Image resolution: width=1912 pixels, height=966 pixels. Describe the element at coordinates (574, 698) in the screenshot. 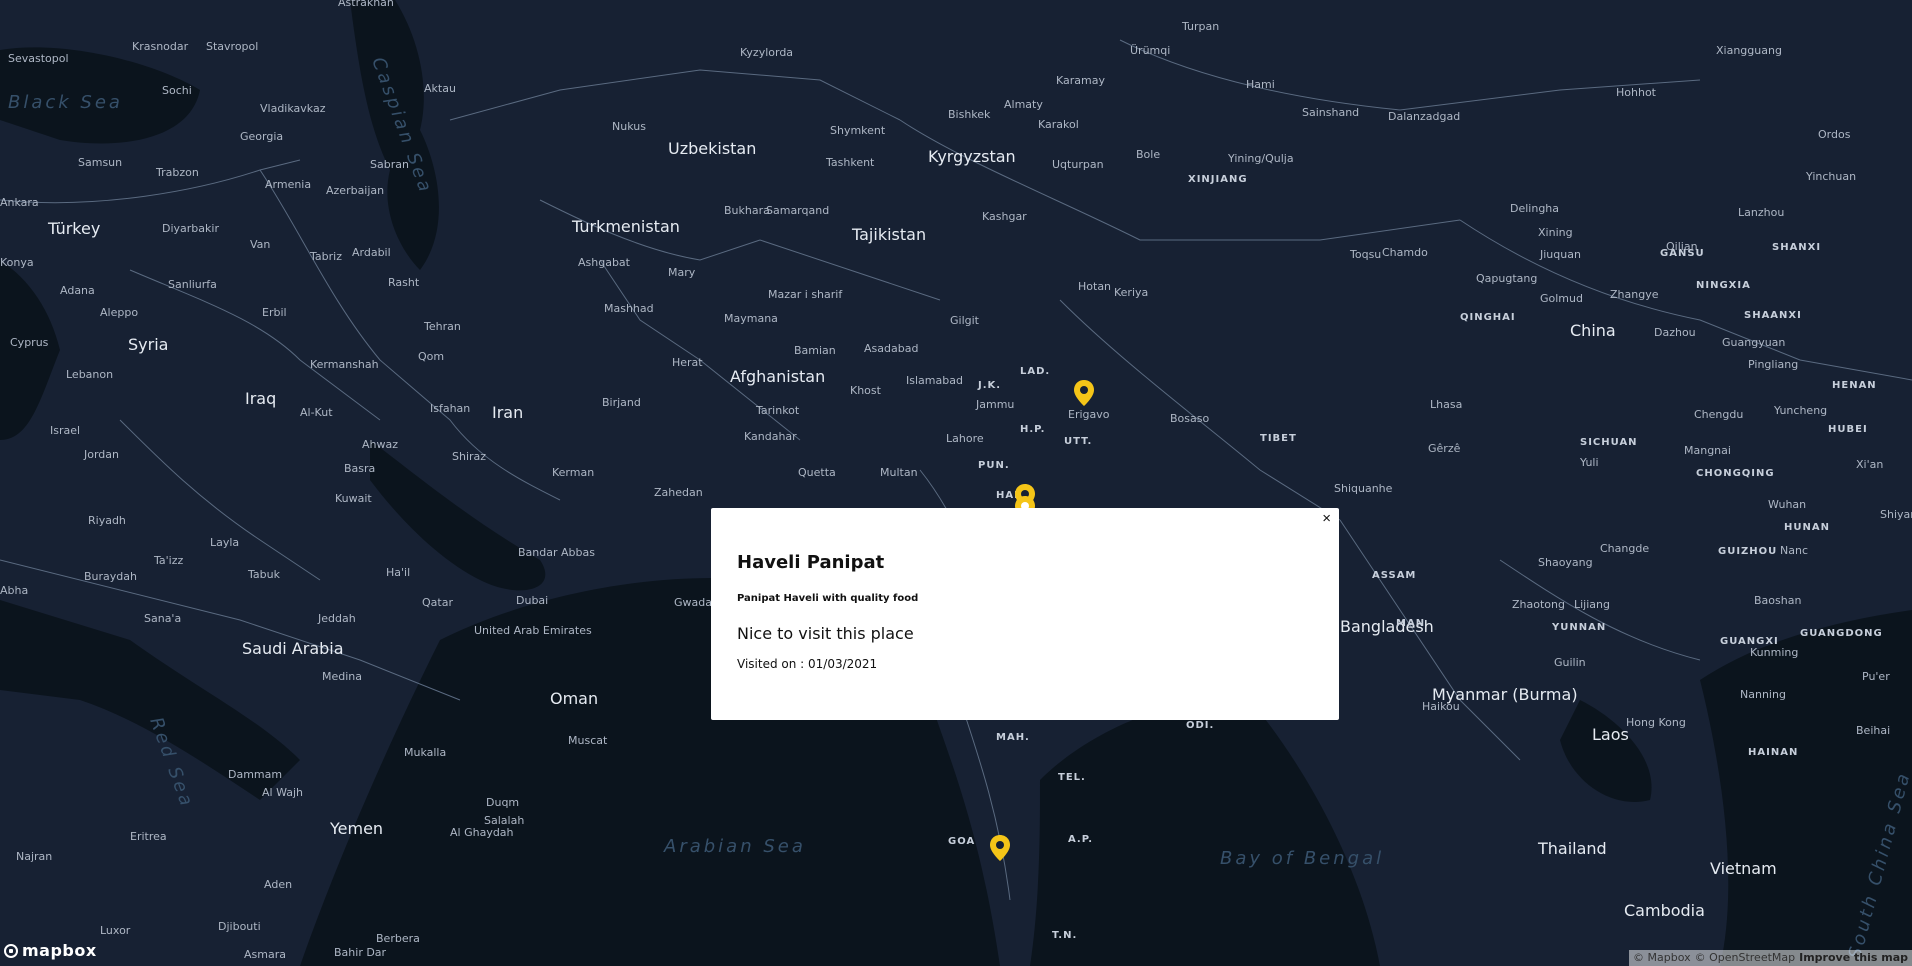

I see `country-label: Oman` at that location.